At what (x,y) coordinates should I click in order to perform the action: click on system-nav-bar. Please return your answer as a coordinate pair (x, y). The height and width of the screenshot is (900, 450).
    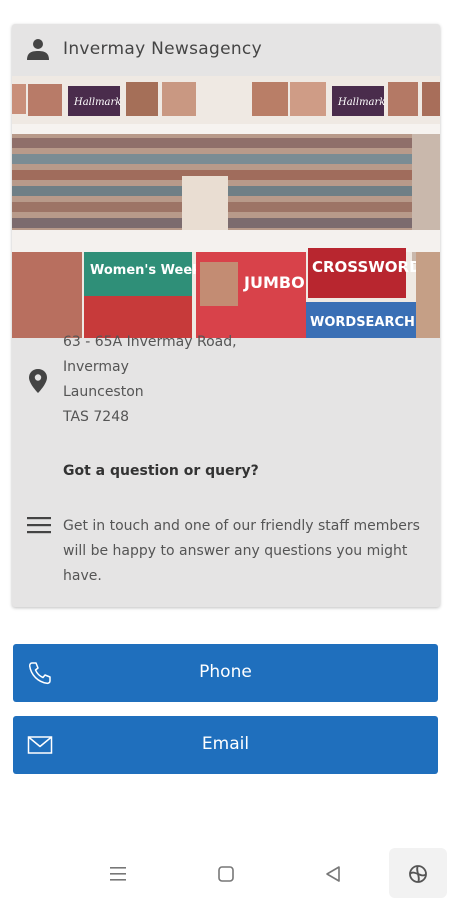
    Looking at the image, I should click on (225, 874).